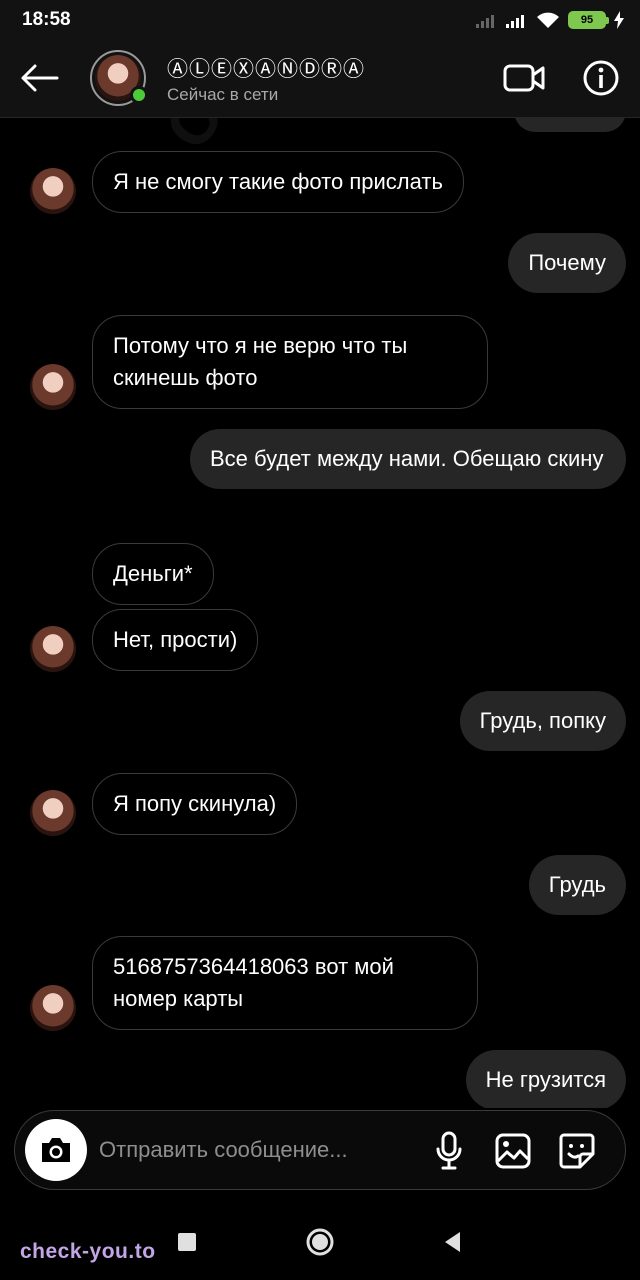 The width and height of the screenshot is (640, 1280). What do you see at coordinates (619, 20) in the screenshot?
I see `charging-icon` at bounding box center [619, 20].